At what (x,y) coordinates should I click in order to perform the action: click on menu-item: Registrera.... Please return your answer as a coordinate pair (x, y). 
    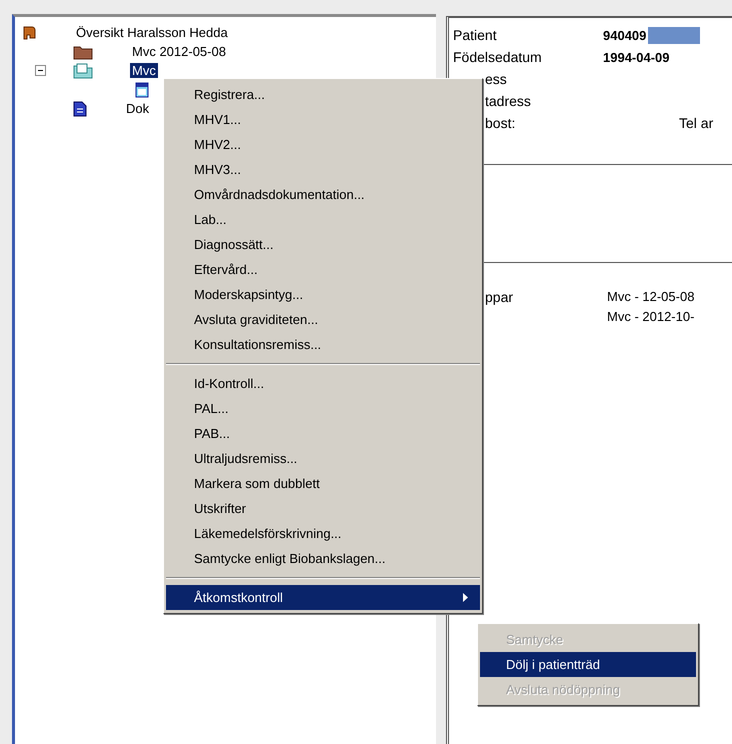
    Looking at the image, I should click on (323, 94).